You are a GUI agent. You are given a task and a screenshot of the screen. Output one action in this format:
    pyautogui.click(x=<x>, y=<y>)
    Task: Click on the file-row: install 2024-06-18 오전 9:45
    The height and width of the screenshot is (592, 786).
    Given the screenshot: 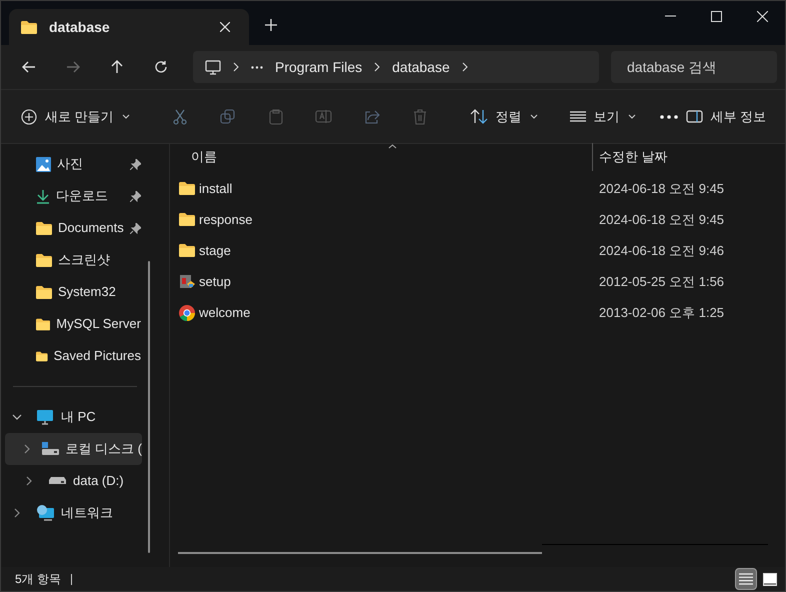 What is the action you would take?
    pyautogui.click(x=477, y=188)
    